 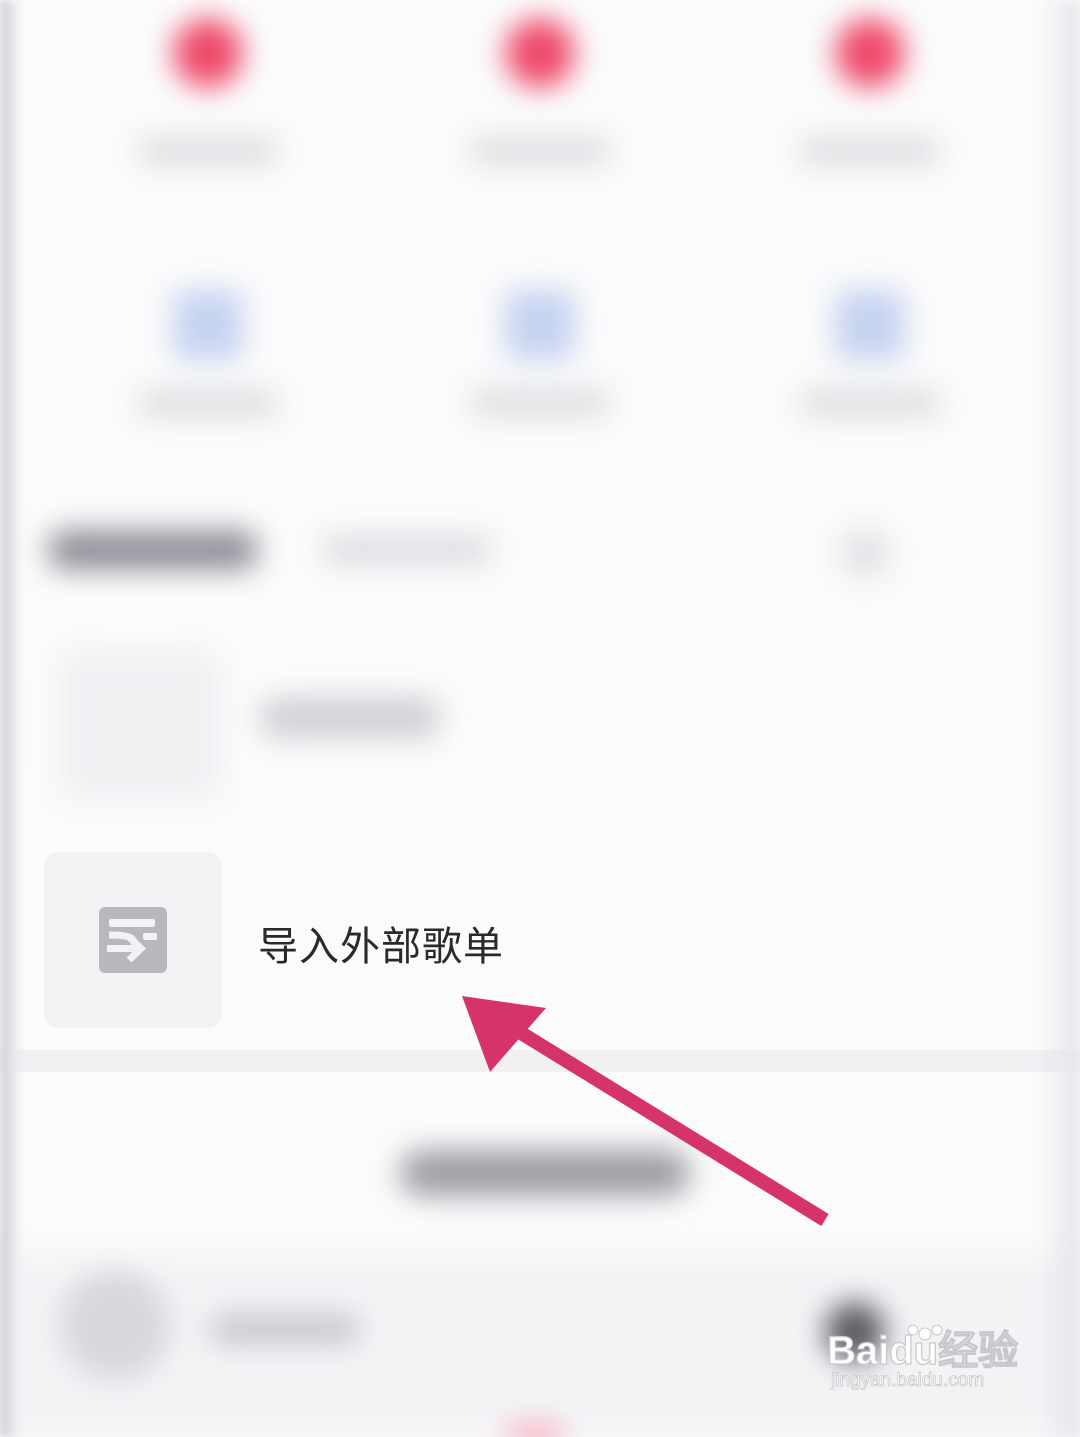 What do you see at coordinates (645, 1111) in the screenshot?
I see `annotation-arrow-icon` at bounding box center [645, 1111].